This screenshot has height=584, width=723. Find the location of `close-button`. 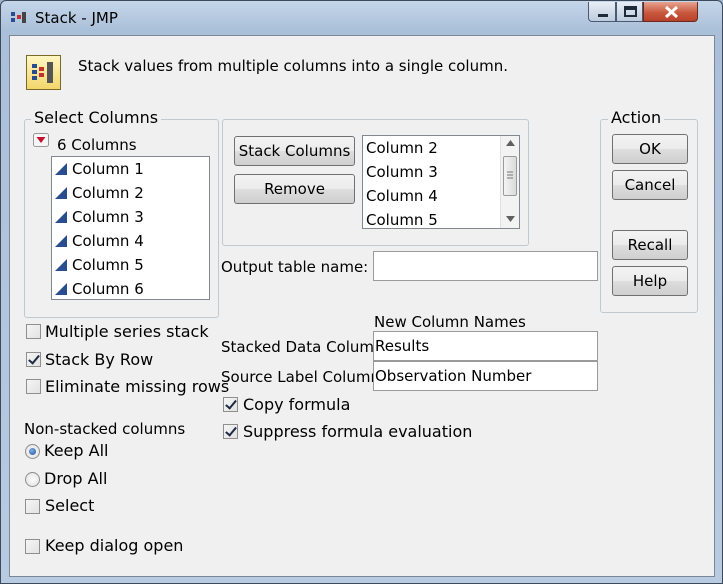

close-button is located at coordinates (670, 12).